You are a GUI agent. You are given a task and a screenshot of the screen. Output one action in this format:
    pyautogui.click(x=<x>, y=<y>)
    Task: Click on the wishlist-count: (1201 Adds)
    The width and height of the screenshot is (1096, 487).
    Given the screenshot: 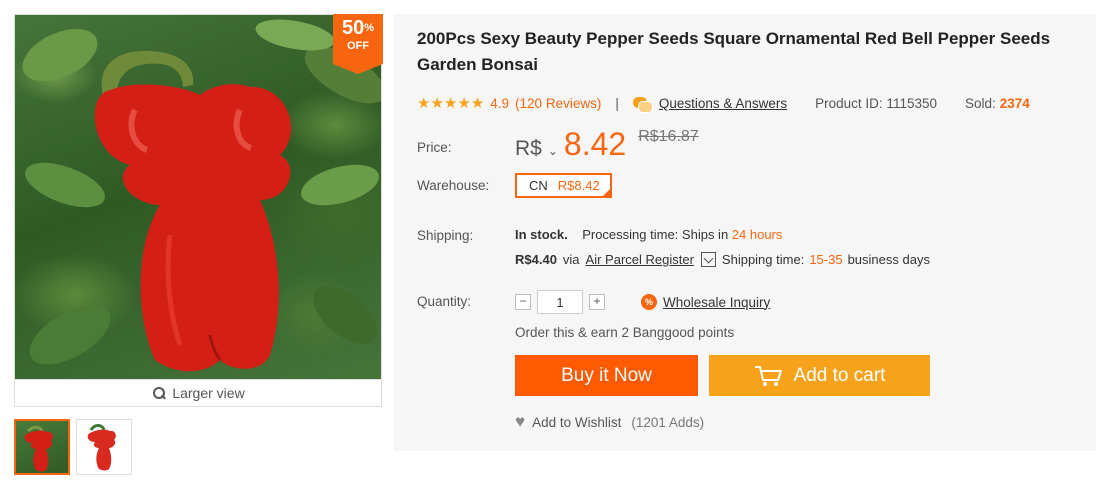 What is the action you would take?
    pyautogui.click(x=668, y=422)
    